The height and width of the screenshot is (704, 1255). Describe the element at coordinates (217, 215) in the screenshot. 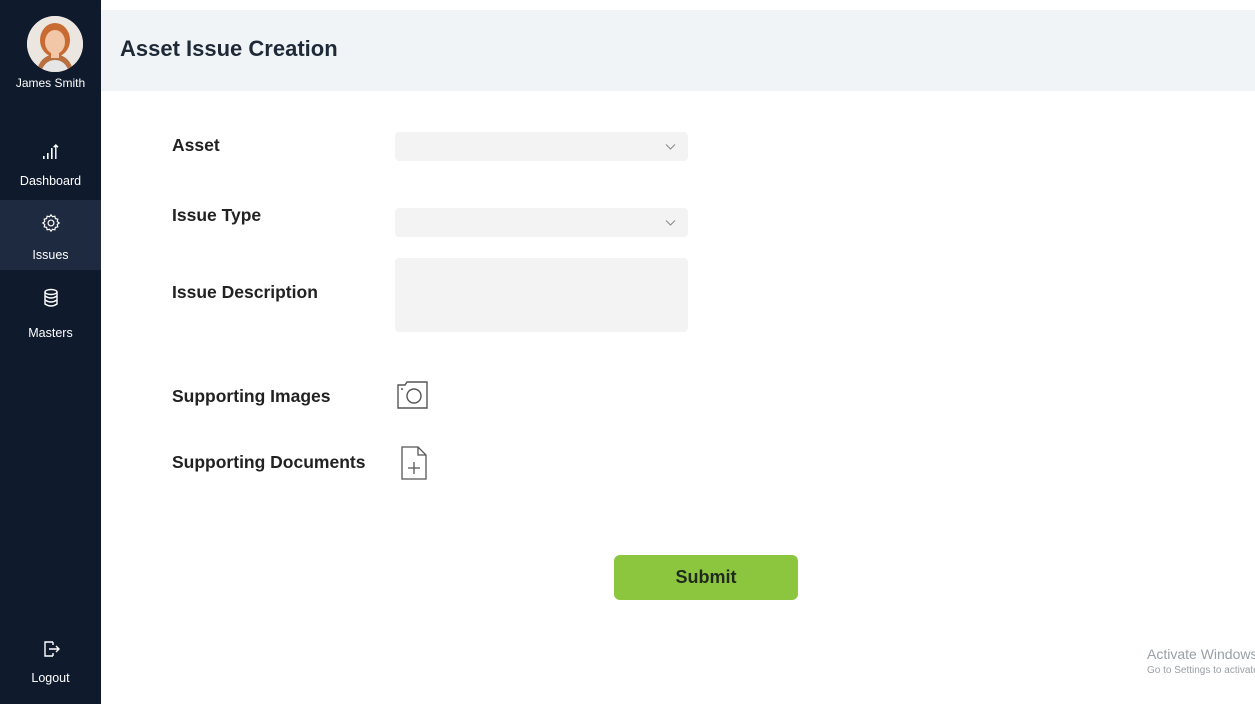

I see `issue-type-label: Issue Type` at that location.